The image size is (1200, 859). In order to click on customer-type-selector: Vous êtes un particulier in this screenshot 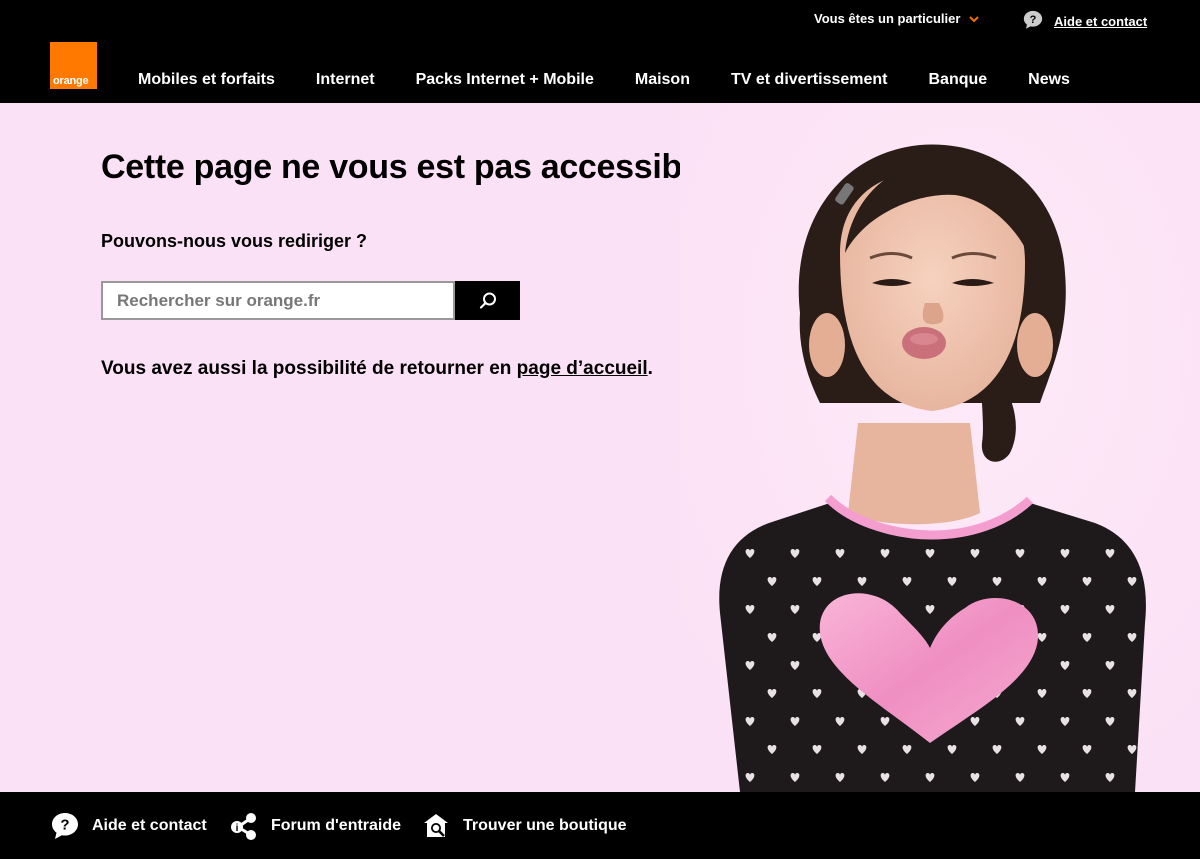, I will do `click(897, 18)`.